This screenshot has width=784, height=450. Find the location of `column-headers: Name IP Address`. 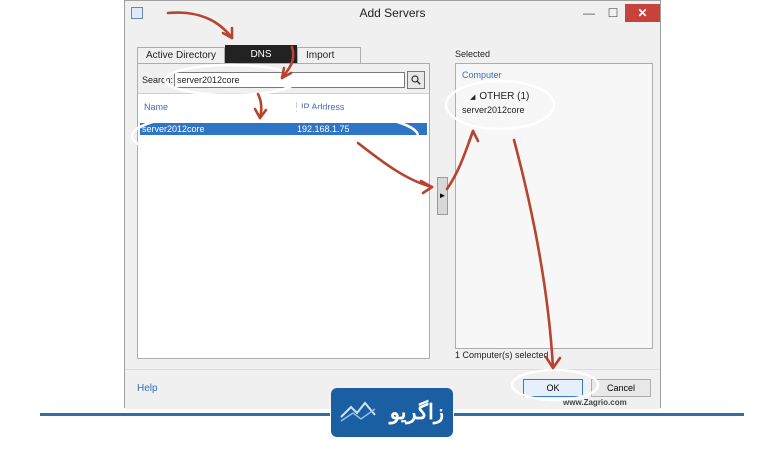

column-headers: Name IP Address is located at coordinates (283, 107).